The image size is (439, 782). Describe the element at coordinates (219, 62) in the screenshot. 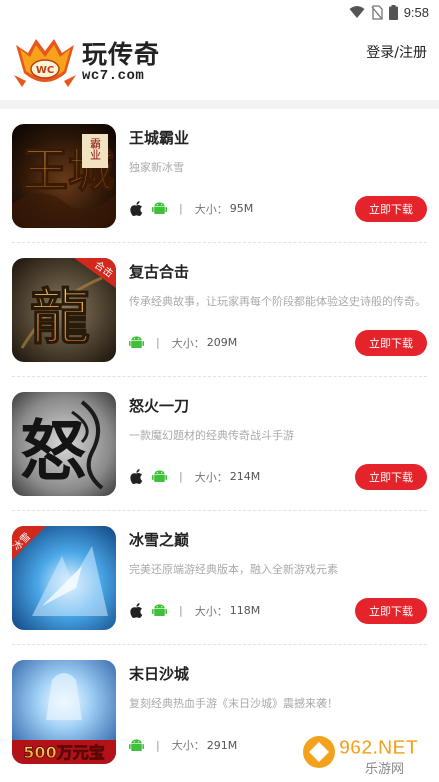

I see `app-header: WC 玩传奇 wc7.com 登录/注册` at that location.